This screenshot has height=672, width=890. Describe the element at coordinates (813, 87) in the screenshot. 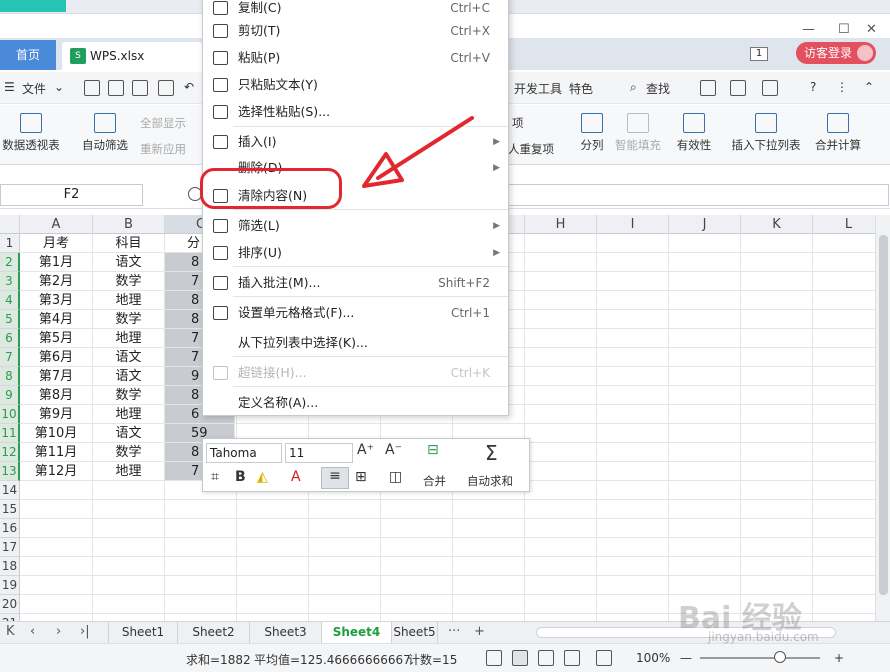

I see `help-icon: ?` at that location.